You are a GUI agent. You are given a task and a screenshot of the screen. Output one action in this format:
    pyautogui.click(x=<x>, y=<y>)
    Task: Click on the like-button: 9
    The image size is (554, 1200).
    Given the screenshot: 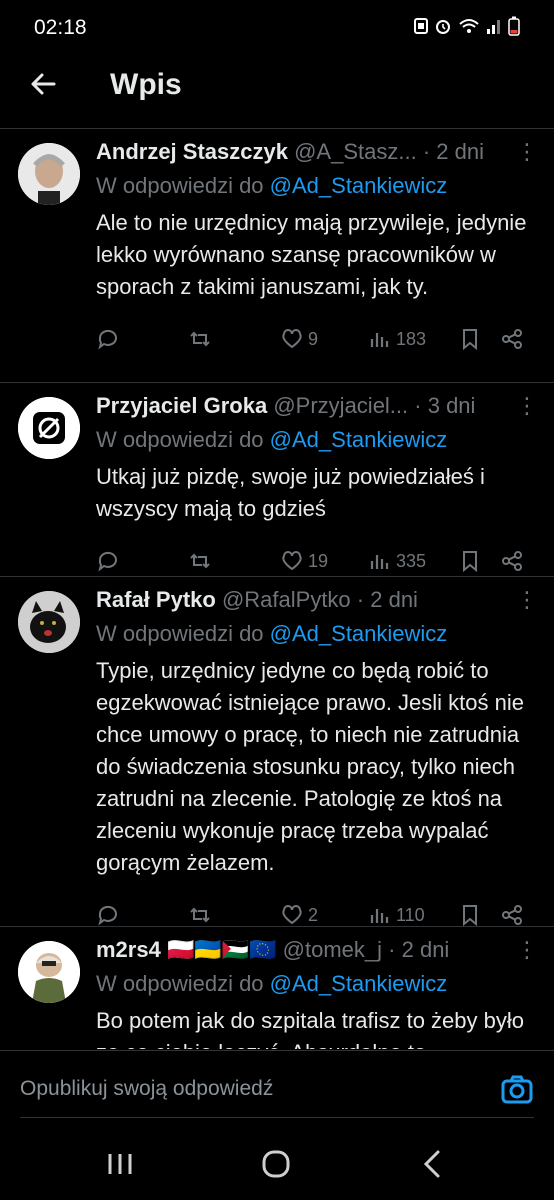 What is the action you would take?
    pyautogui.click(x=299, y=339)
    